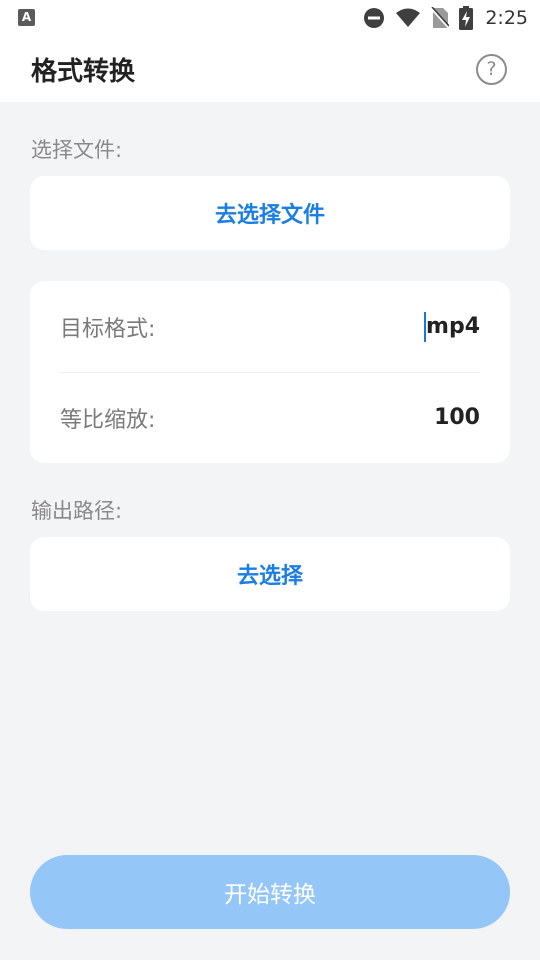 This screenshot has width=540, height=960. Describe the element at coordinates (270, 18) in the screenshot. I see `status-bar: A 2:25` at that location.